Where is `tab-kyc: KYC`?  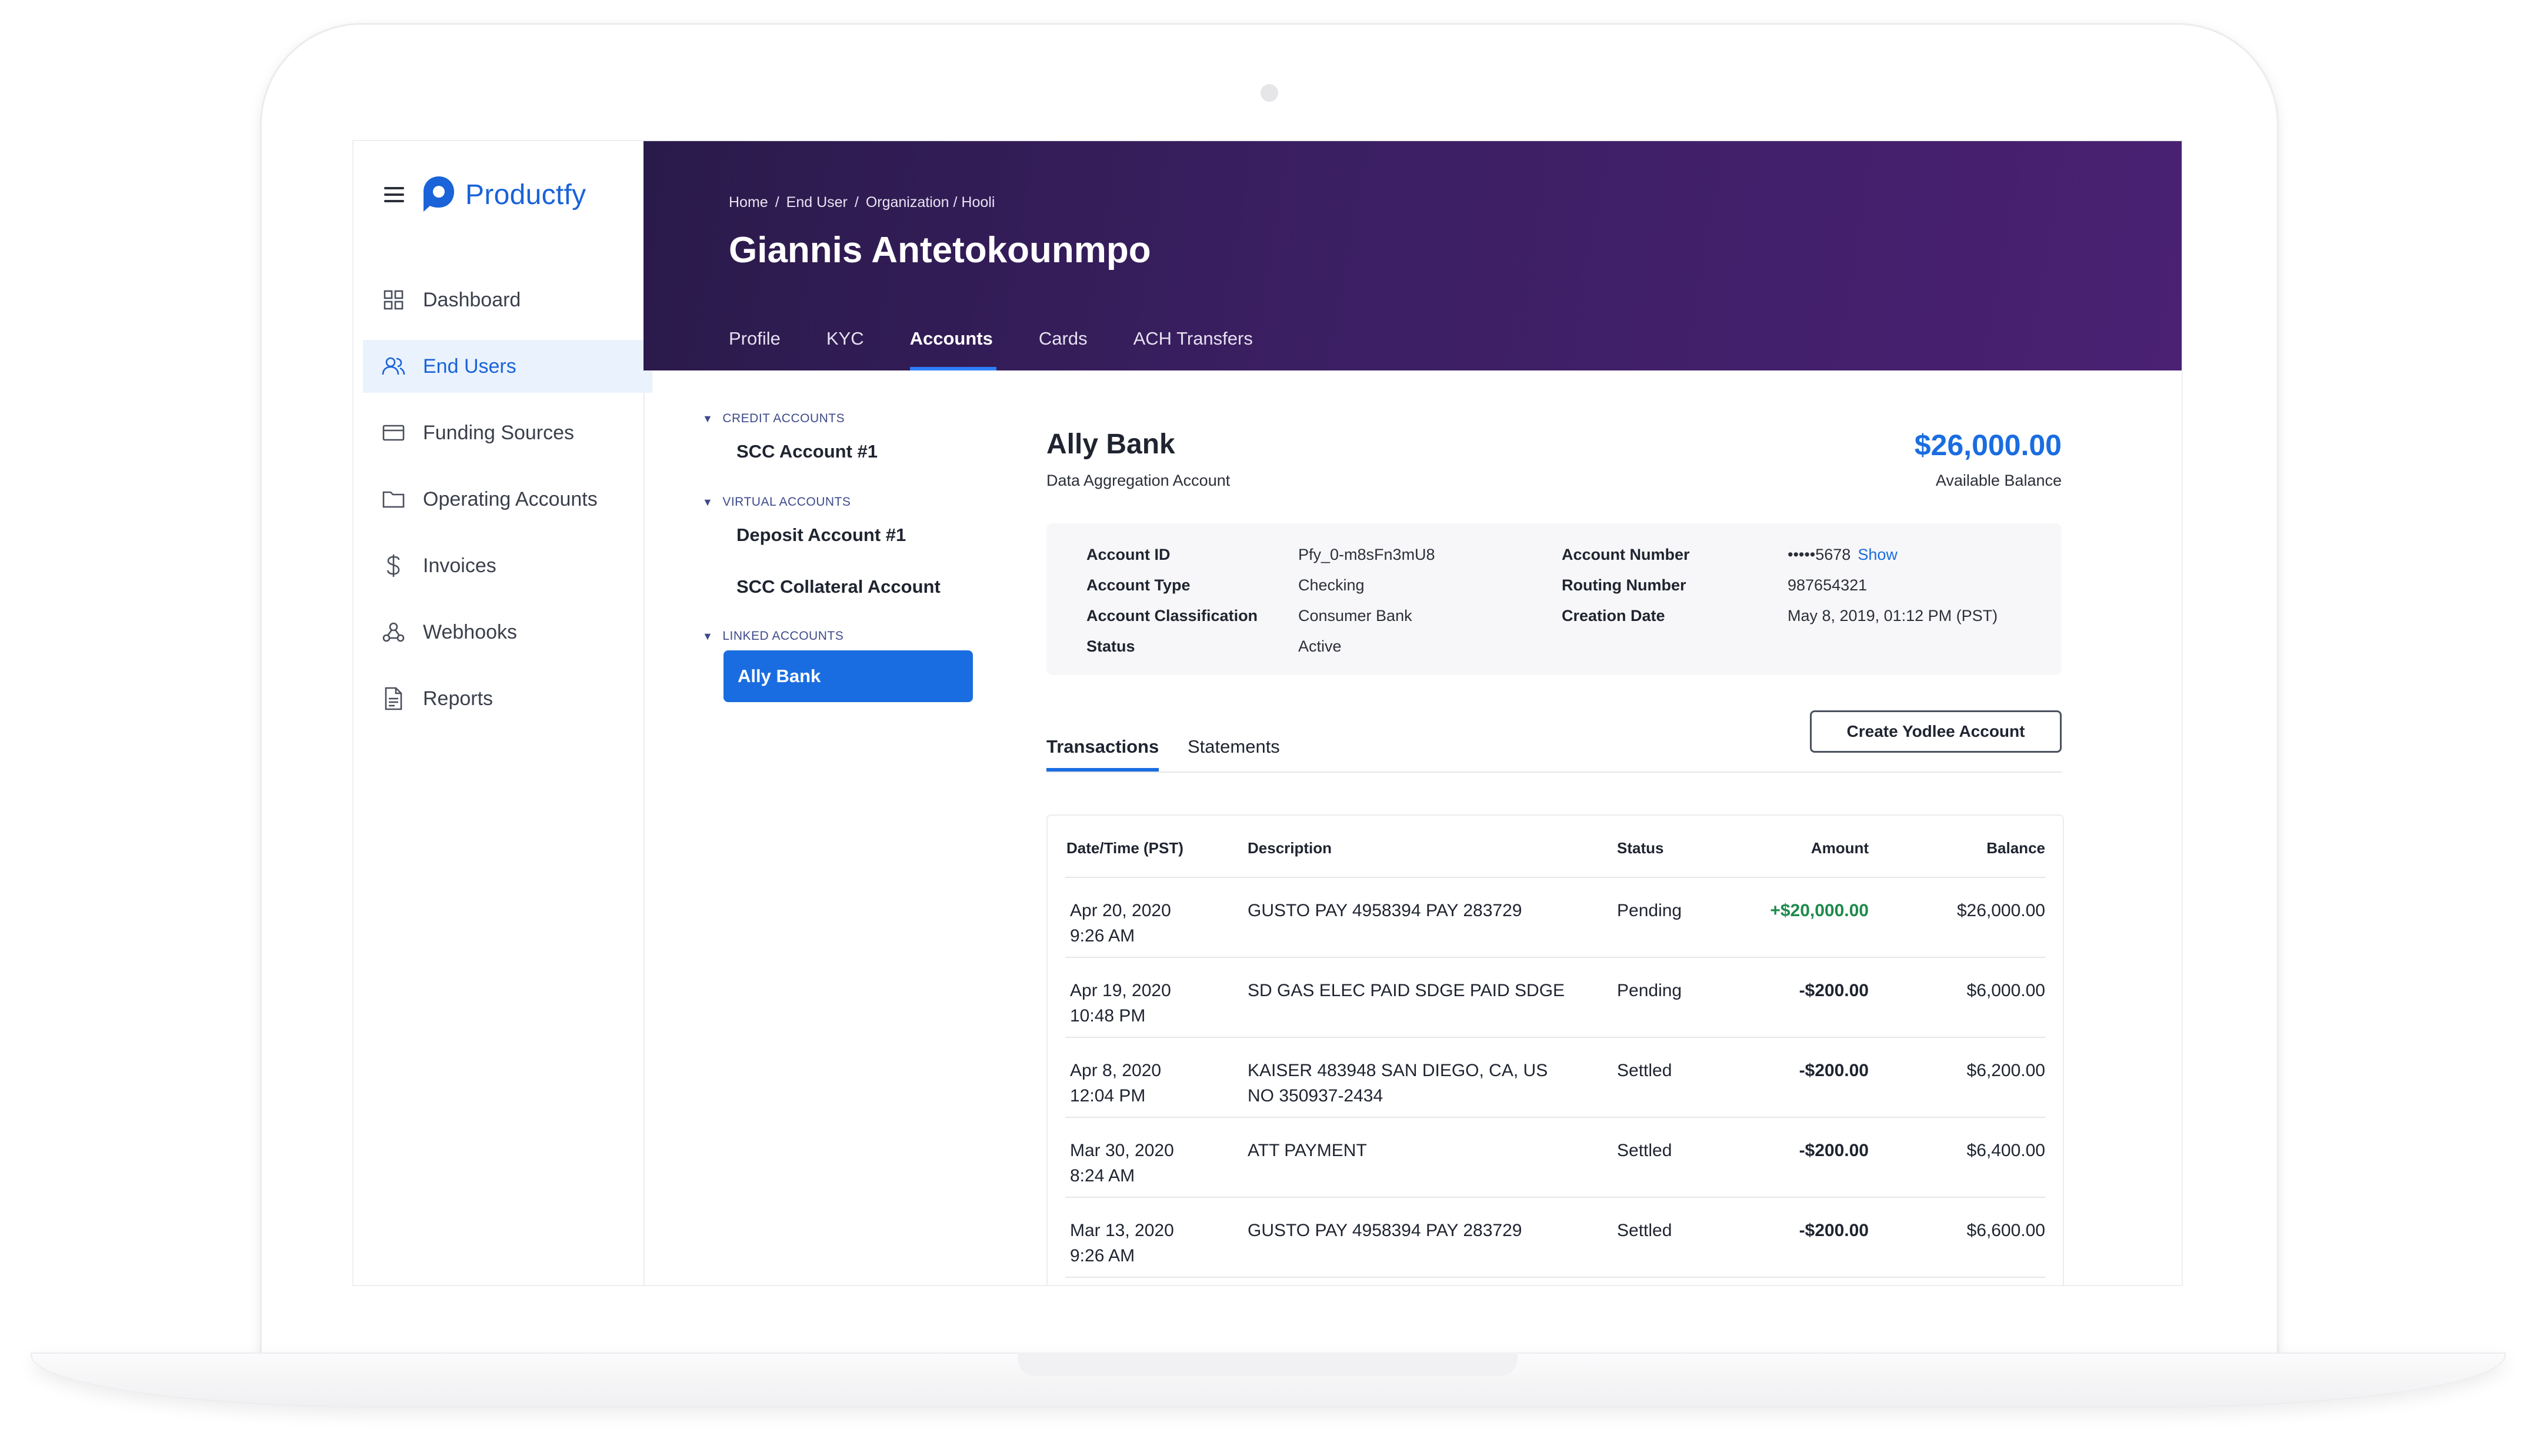
tab-kyc: KYC is located at coordinates (845, 349).